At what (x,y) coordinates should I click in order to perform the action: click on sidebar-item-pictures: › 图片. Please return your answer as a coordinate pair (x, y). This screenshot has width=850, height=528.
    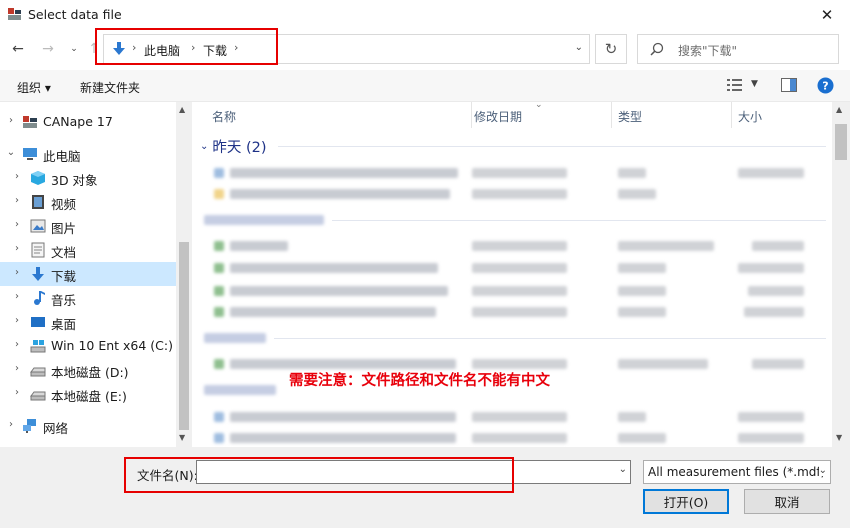
    Looking at the image, I should click on (88, 226).